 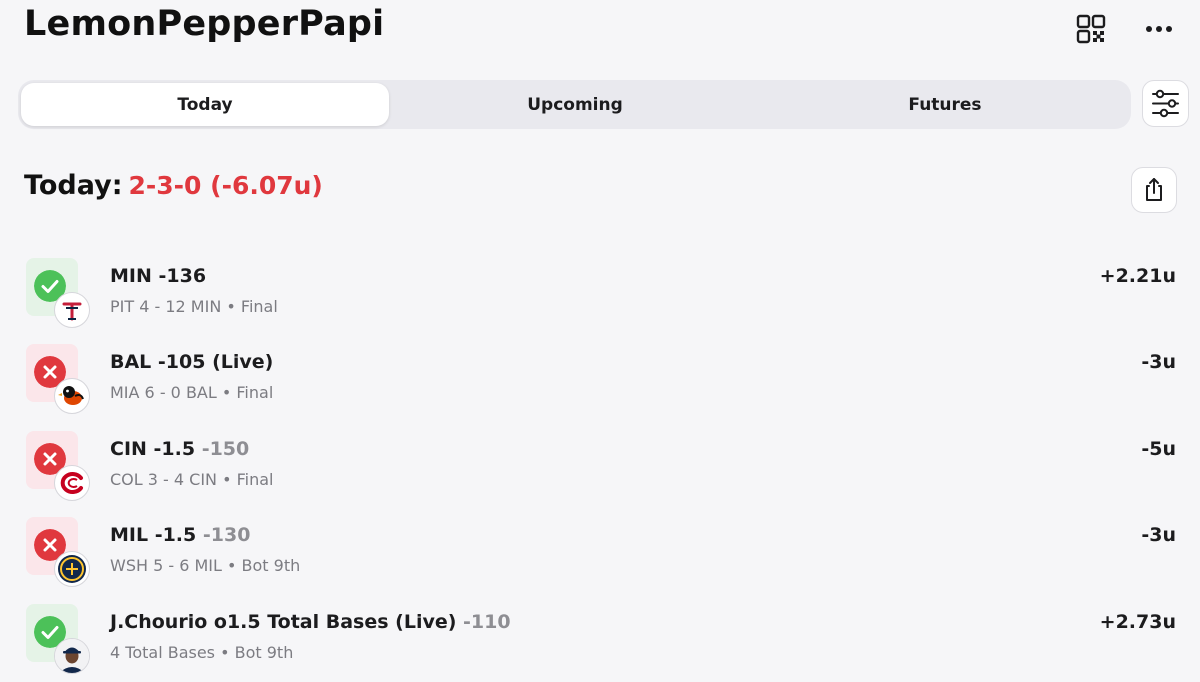 What do you see at coordinates (204, 24) in the screenshot?
I see `username-title: LemonPepperPapi` at bounding box center [204, 24].